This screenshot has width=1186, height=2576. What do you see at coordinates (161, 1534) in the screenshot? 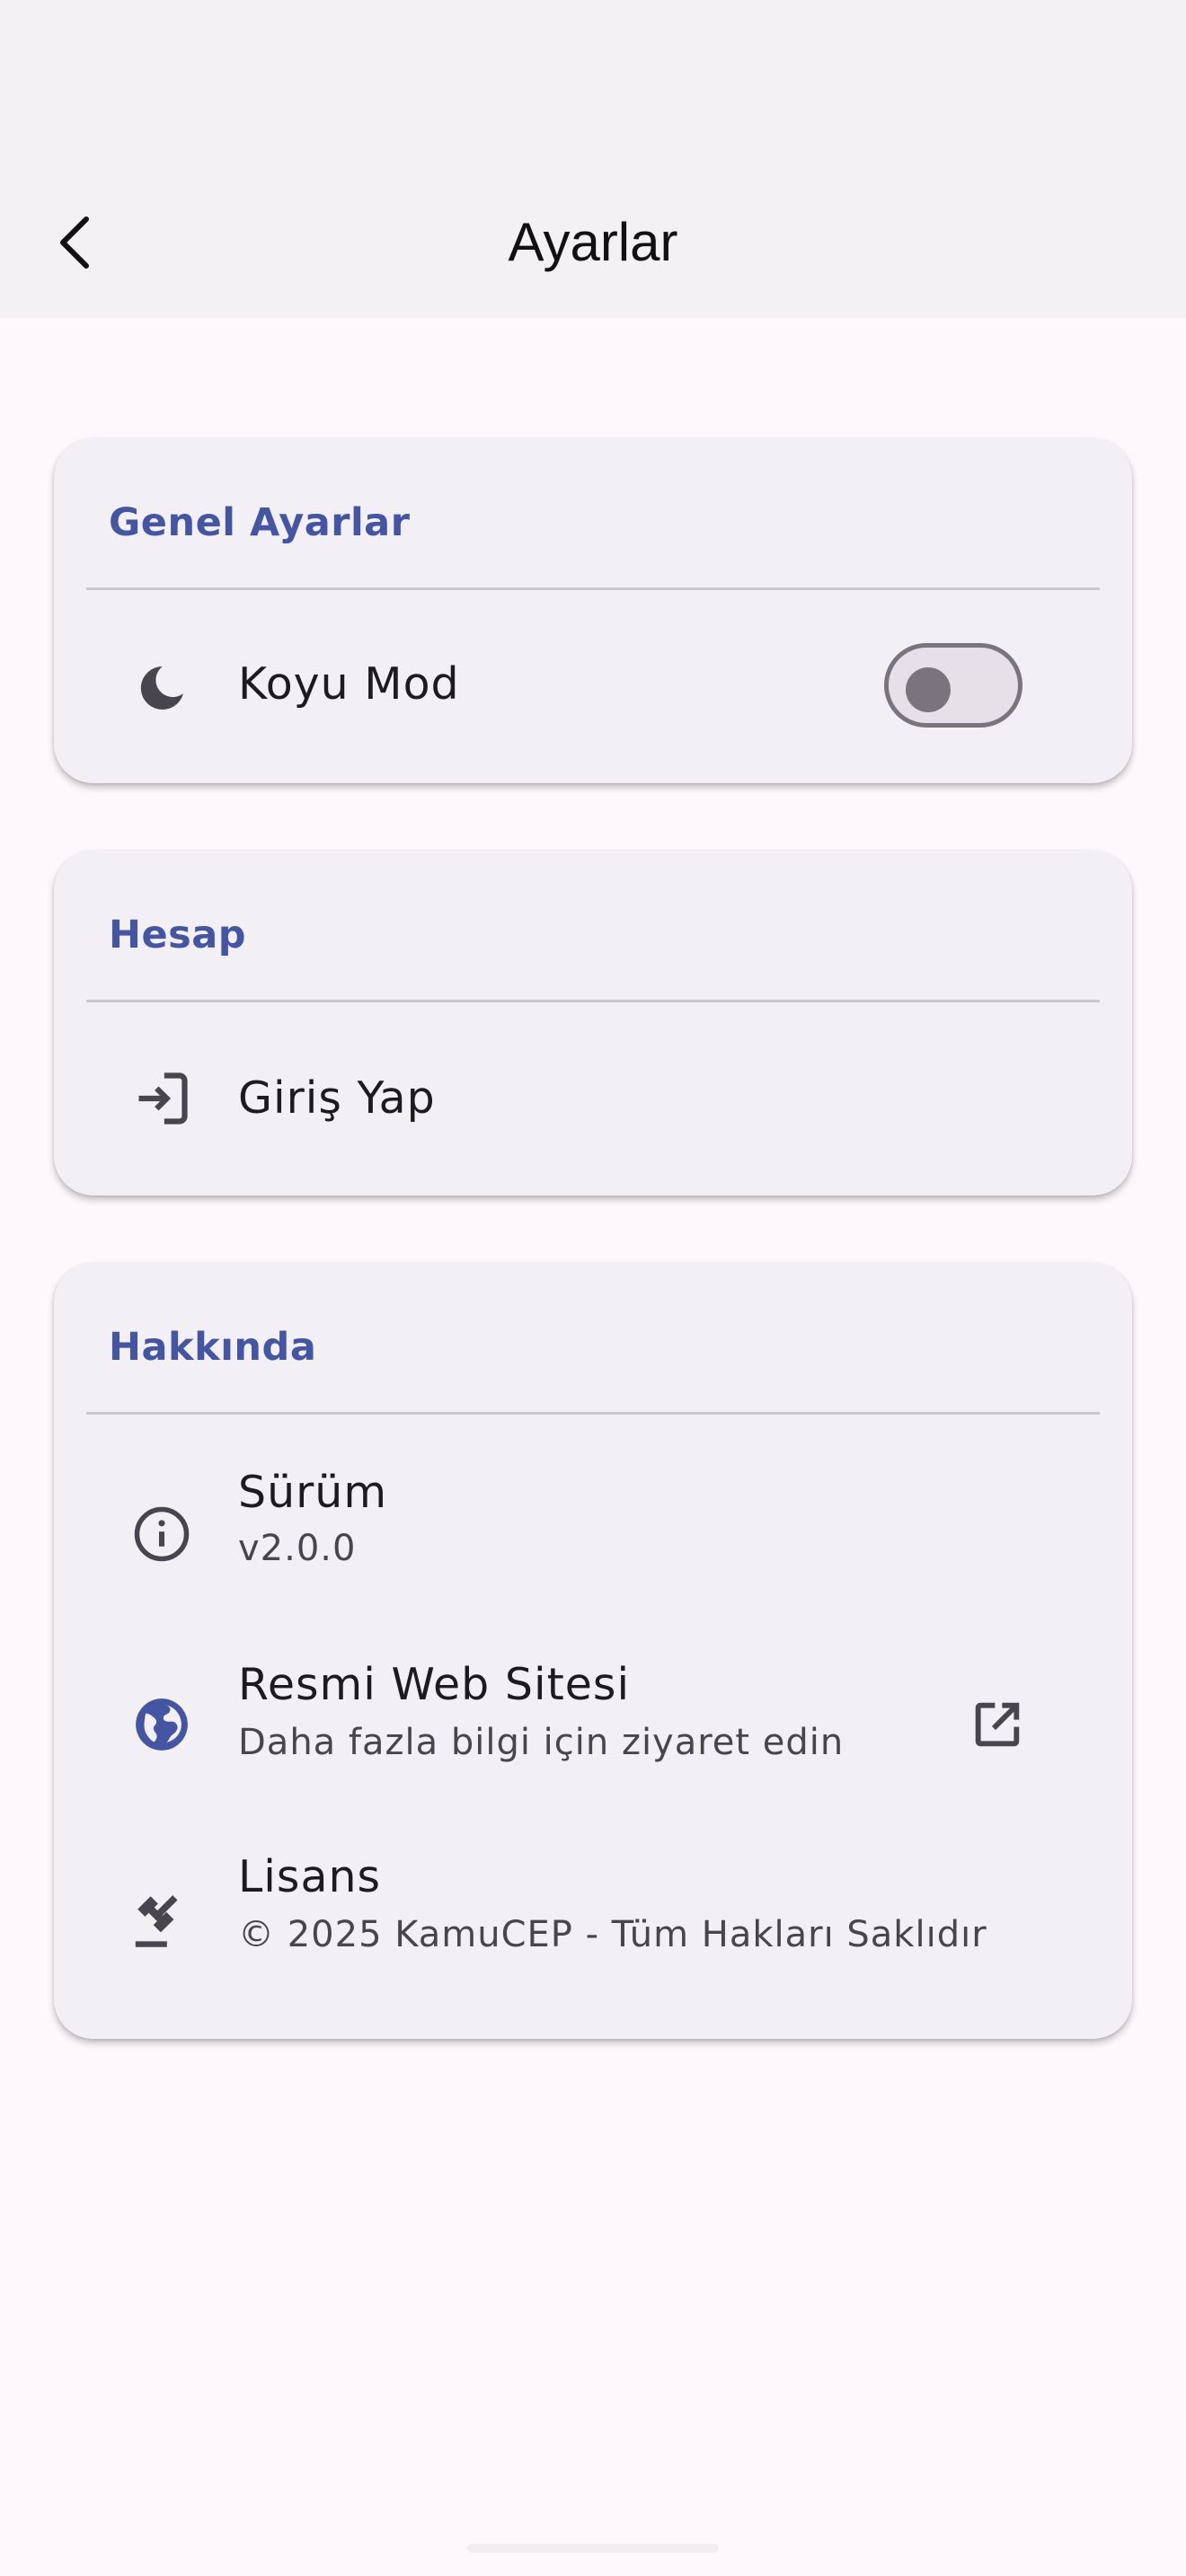
I see `info-icon` at bounding box center [161, 1534].